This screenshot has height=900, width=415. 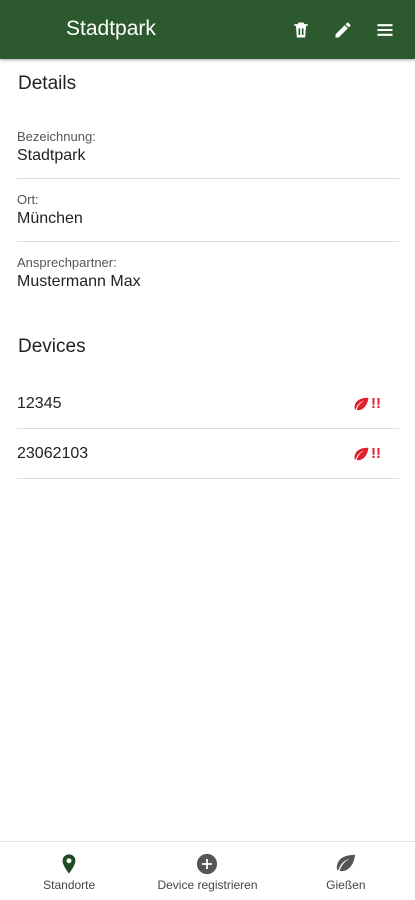 I want to click on trash-icon, so click(x=301, y=30).